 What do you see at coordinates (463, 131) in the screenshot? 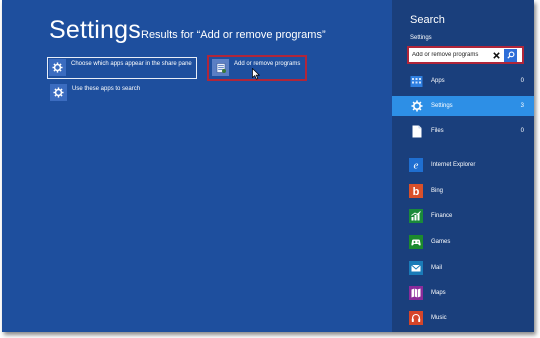
I see `scope-files: Files 0` at bounding box center [463, 131].